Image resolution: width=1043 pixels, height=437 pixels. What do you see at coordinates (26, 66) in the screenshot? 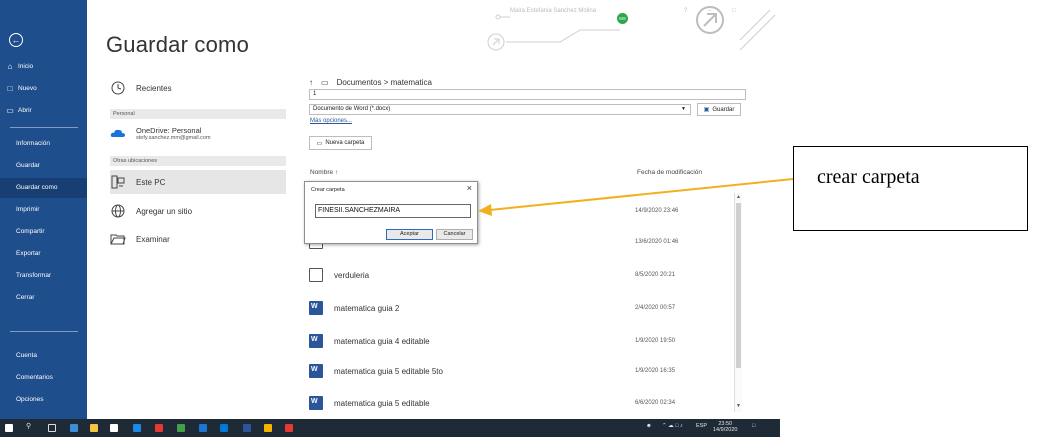
I see `sidebar-item-label: Inicio` at bounding box center [26, 66].